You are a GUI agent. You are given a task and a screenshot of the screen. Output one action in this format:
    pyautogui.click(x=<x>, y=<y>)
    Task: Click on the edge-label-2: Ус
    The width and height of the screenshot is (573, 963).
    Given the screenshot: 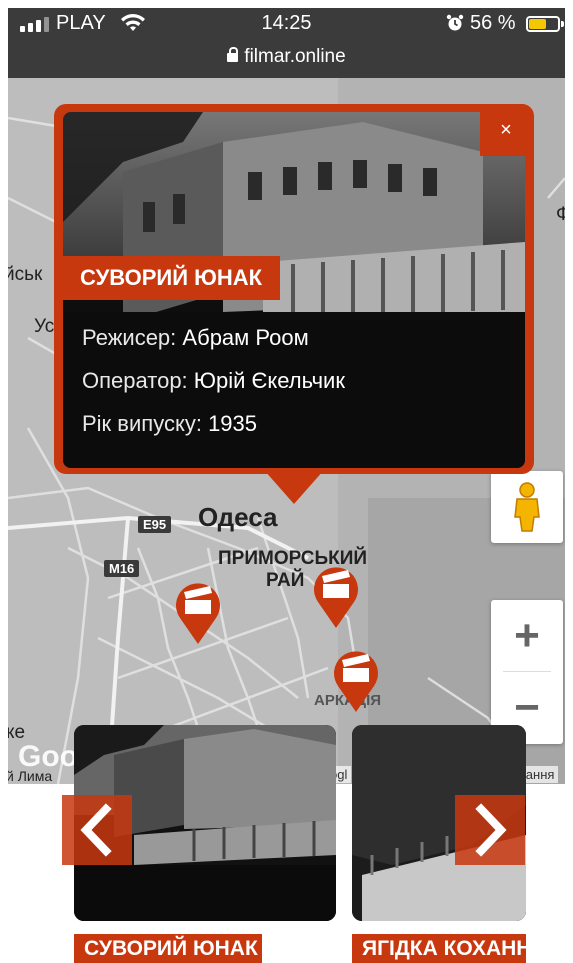 What is the action you would take?
    pyautogui.click(x=44, y=326)
    